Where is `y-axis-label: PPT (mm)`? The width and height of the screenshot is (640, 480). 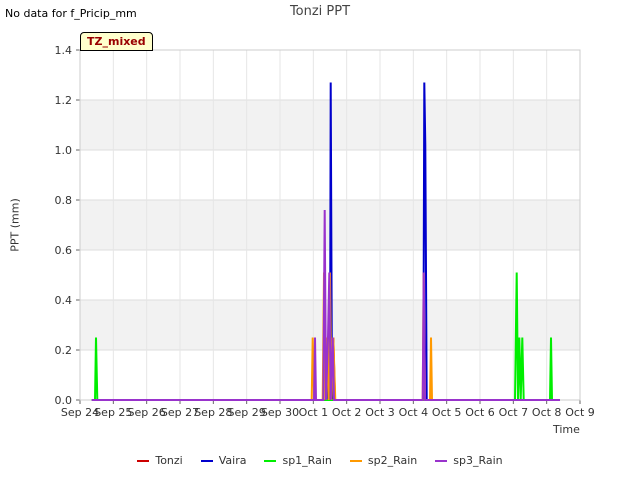
y-axis-label: PPT (mm) is located at coordinates (15, 225).